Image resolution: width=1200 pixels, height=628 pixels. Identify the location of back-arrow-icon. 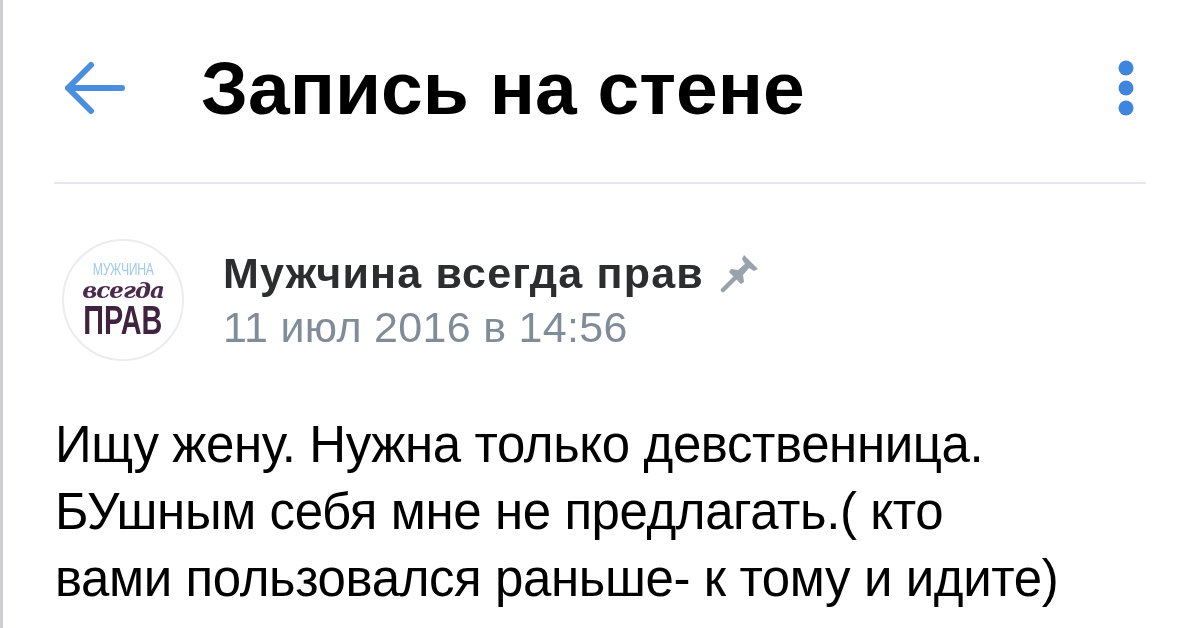
(95, 88).